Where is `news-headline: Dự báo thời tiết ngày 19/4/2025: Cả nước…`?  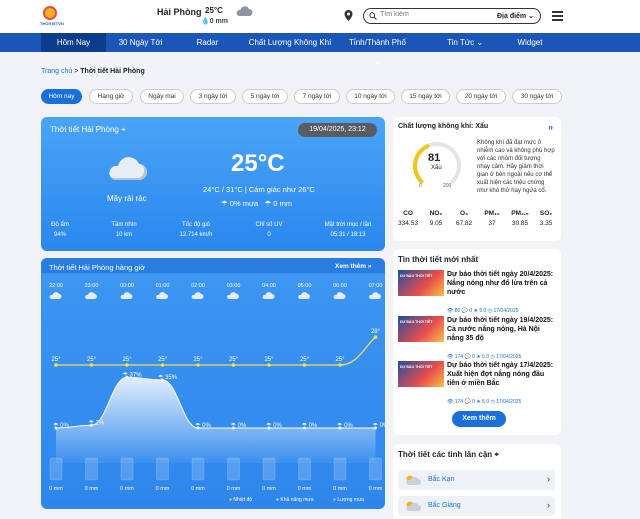 news-headline: Dự báo thời tiết ngày 19/4/2025: Cả nước… is located at coordinates (501, 329).